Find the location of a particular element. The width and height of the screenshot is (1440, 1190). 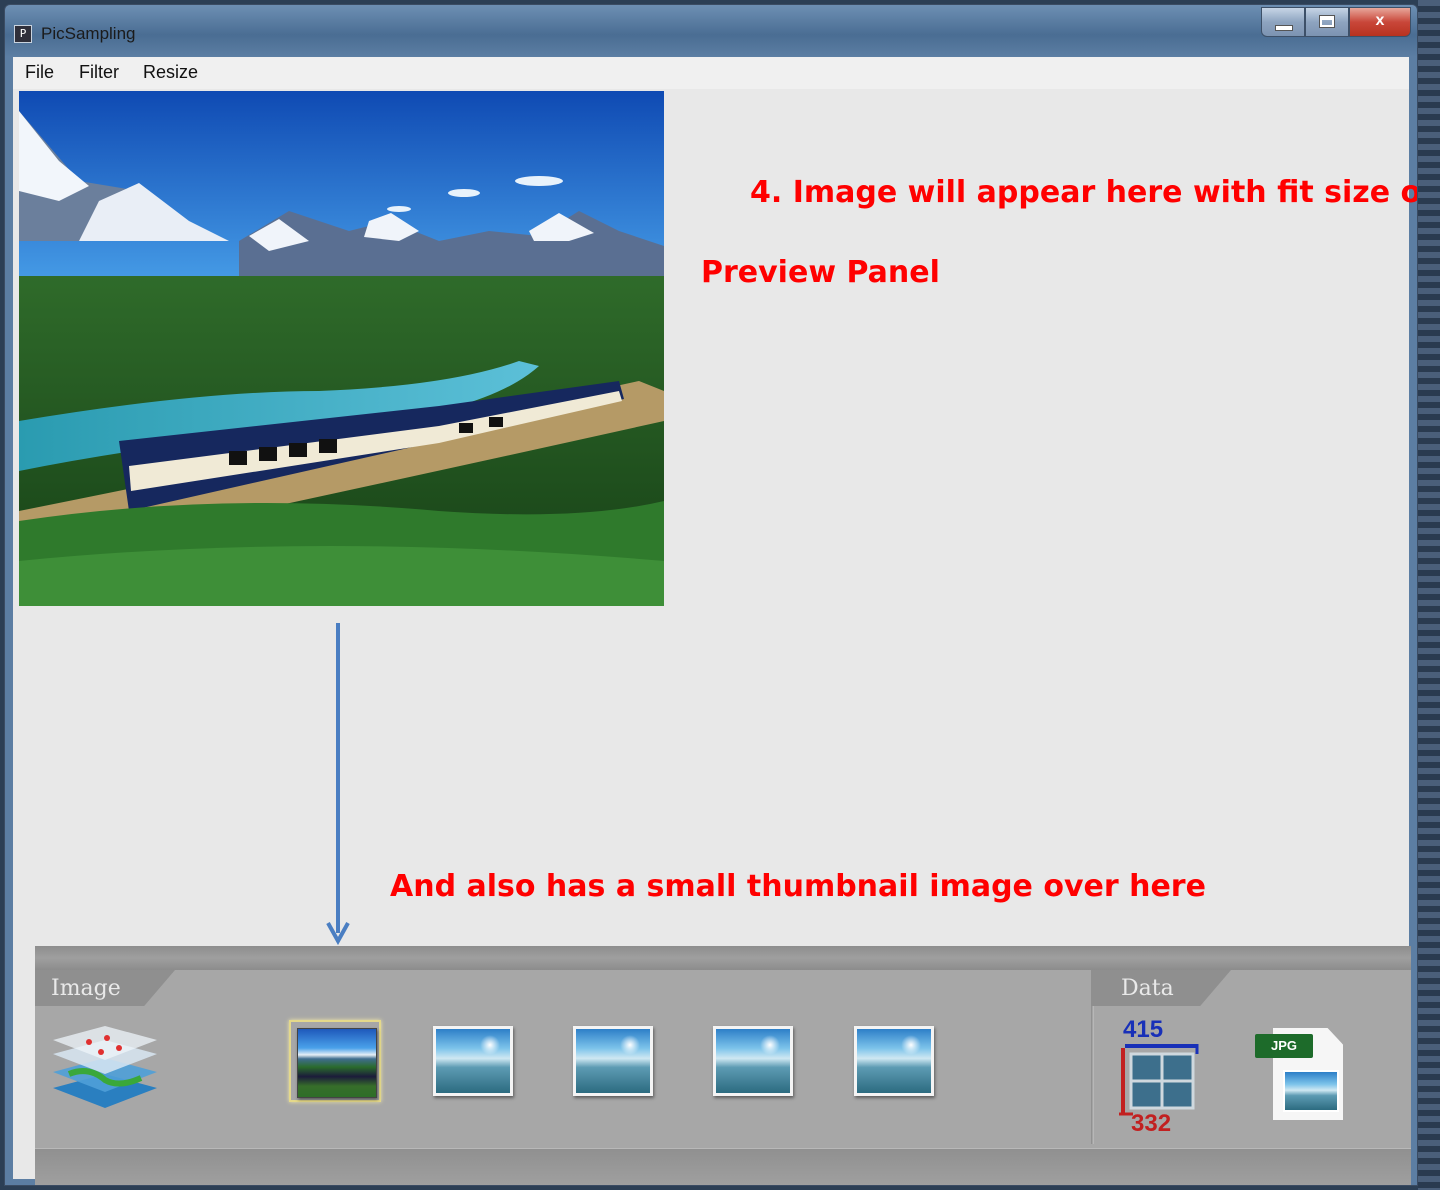

annotation-arrow is located at coordinates (338, 784).